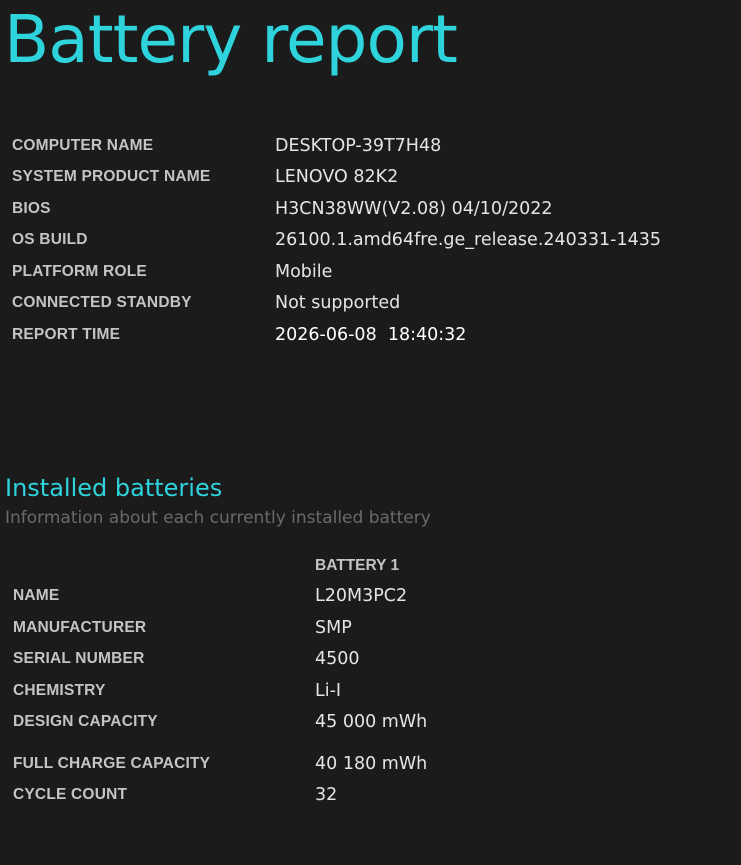  What do you see at coordinates (83, 145) in the screenshot?
I see `info-label: COMPUTER NAME` at bounding box center [83, 145].